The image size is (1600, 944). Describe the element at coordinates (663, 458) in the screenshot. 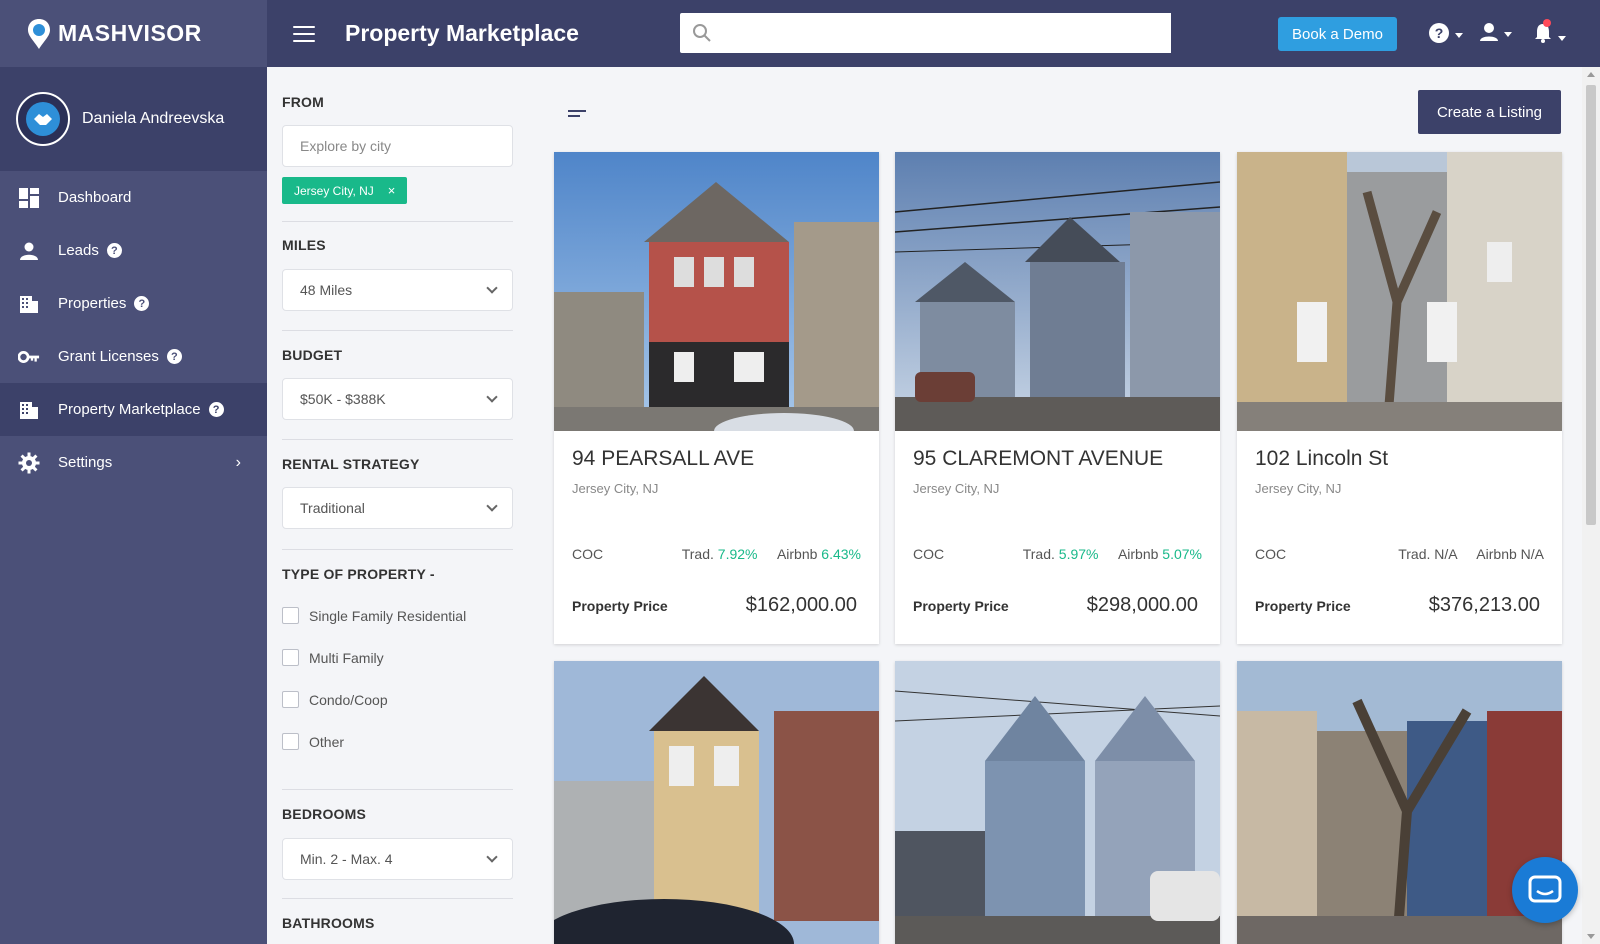

I see `listing-title: 94 PEARSALL AVE` at that location.